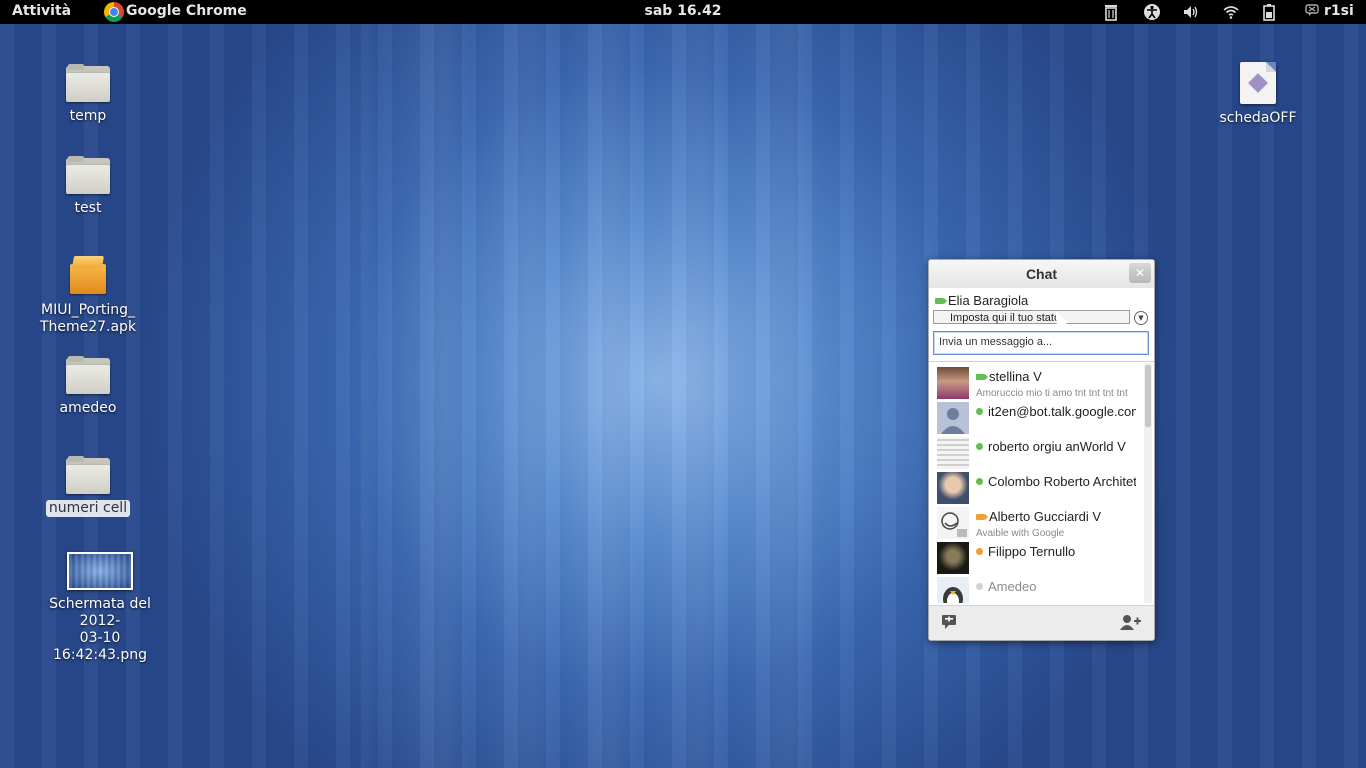 The image size is (1366, 768). What do you see at coordinates (1041, 274) in the screenshot?
I see `chat-title: Chat` at bounding box center [1041, 274].